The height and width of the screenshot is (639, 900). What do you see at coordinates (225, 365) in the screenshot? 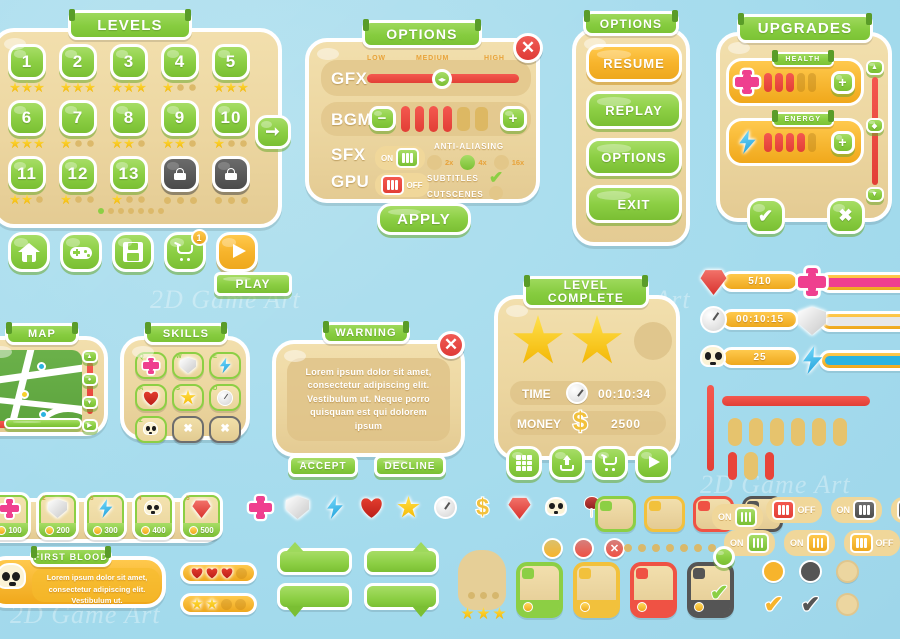
I see `skill-slot: E` at bounding box center [225, 365].